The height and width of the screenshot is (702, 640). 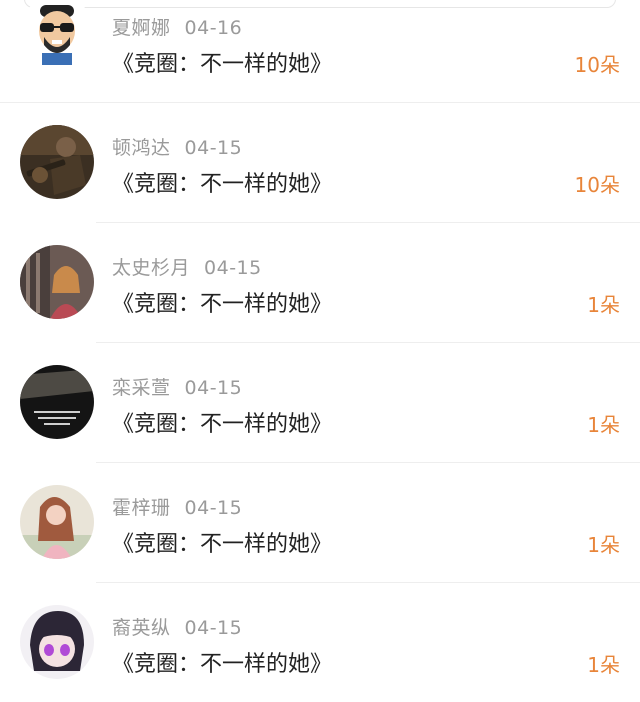 I want to click on sender-meta: 裔英纵 04-15, so click(x=177, y=626).